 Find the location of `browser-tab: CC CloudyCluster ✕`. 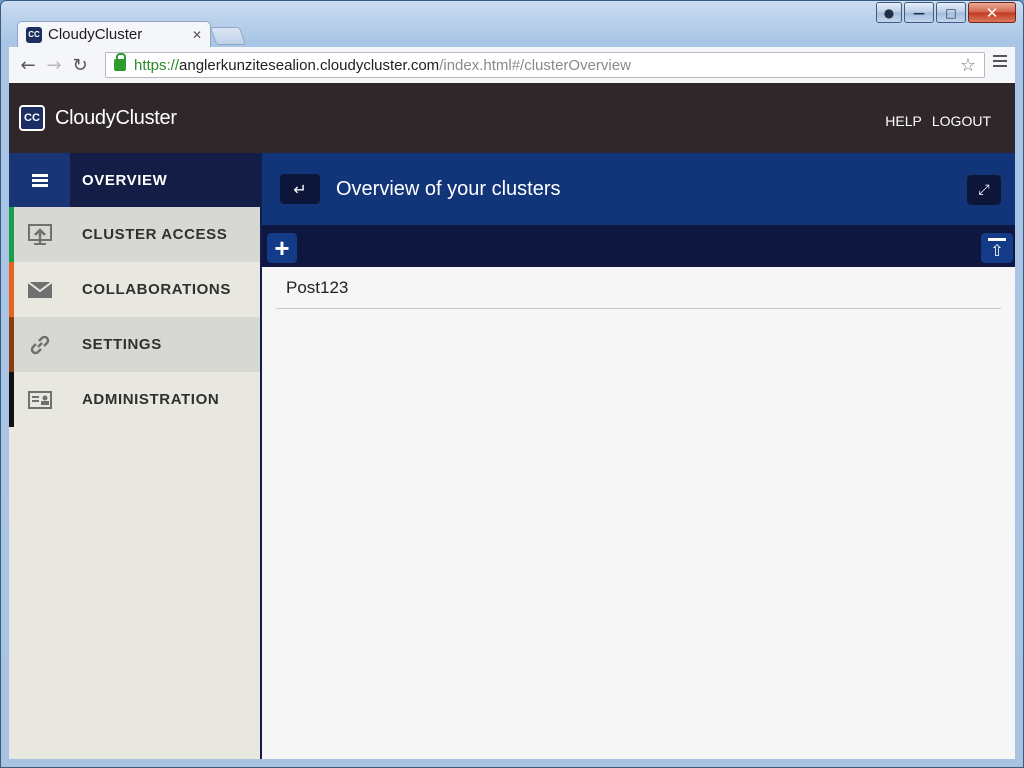

browser-tab: CC CloudyCluster ✕ is located at coordinates (114, 34).